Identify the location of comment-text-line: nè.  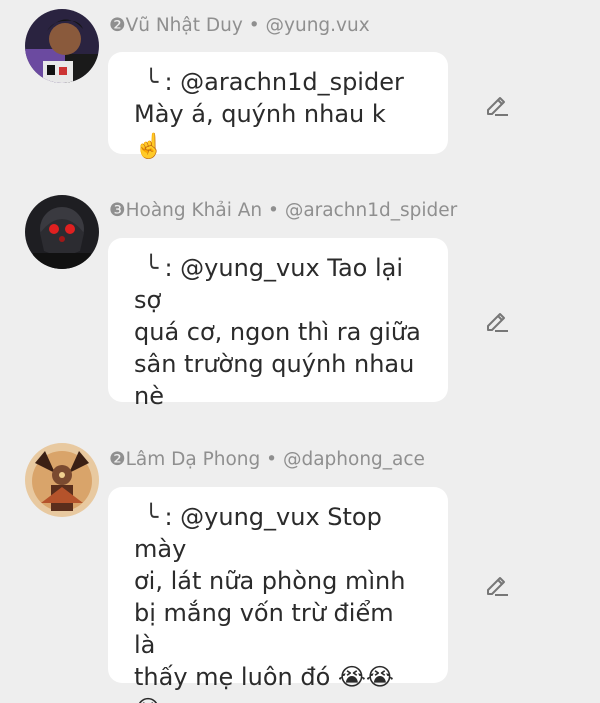
(149, 396).